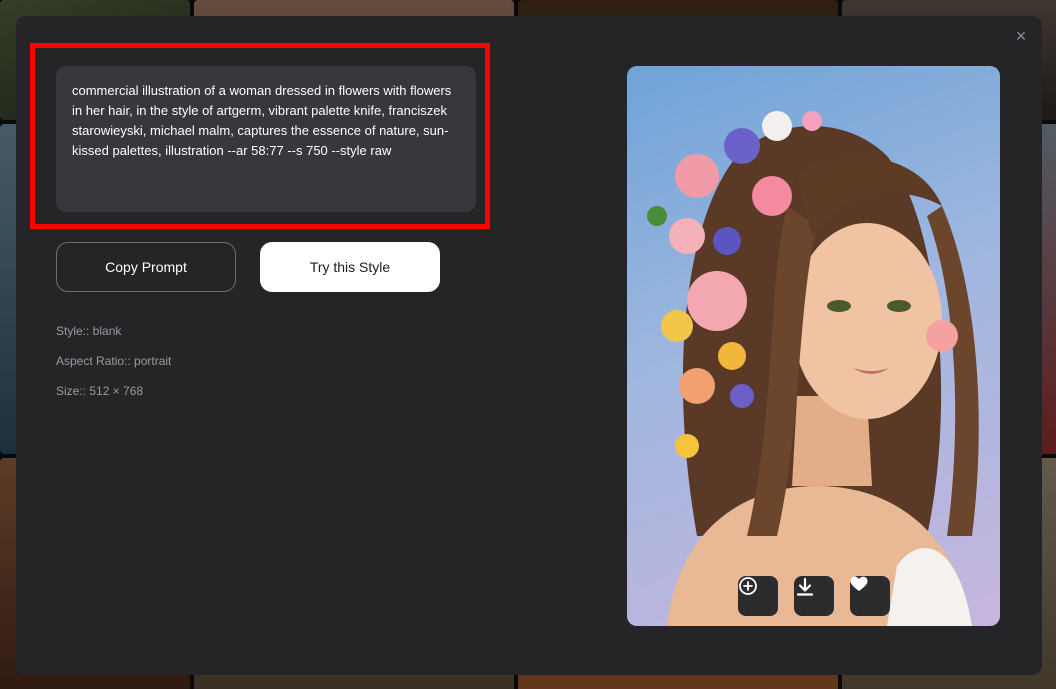  What do you see at coordinates (870, 596) in the screenshot?
I see `heart-icon` at bounding box center [870, 596].